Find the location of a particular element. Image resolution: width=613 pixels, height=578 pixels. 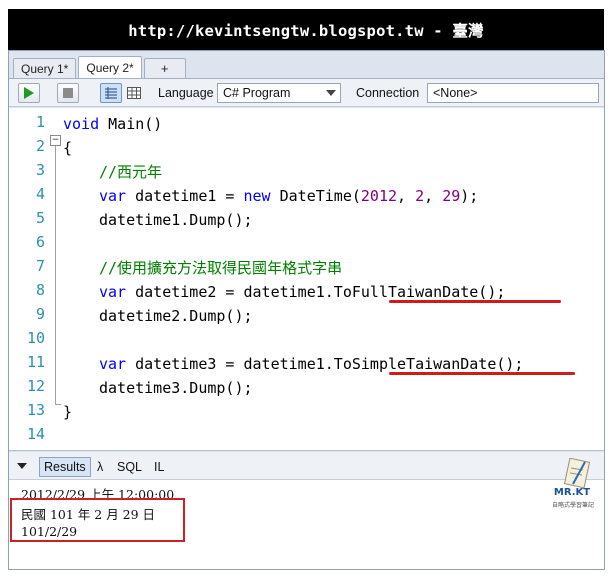

highlight-box is located at coordinates (97, 520).